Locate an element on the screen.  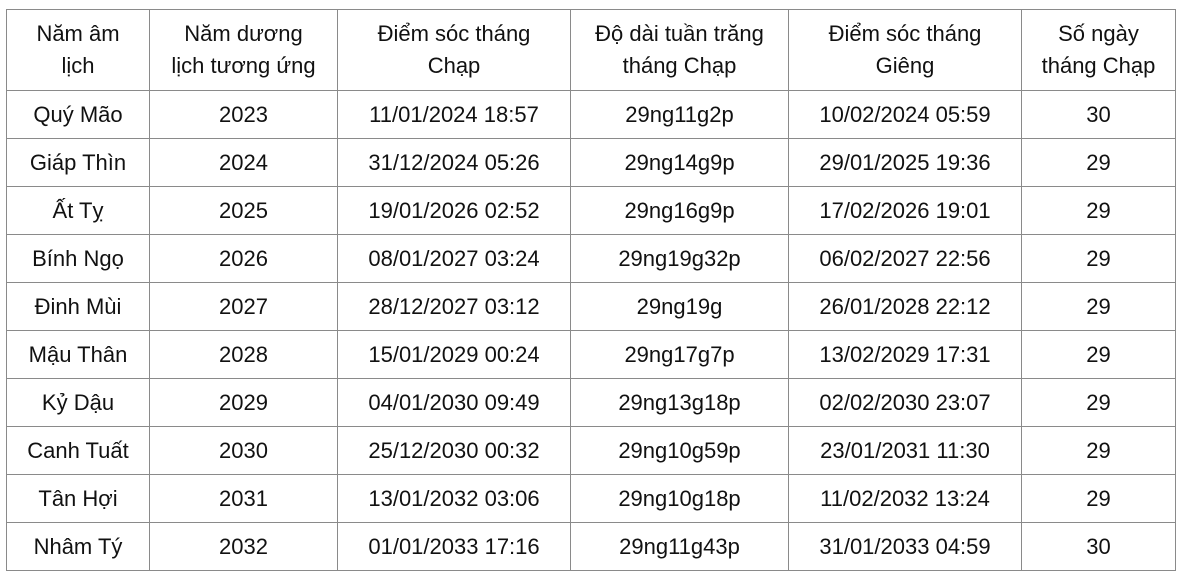
cell-new-moon-12th-month: 31/12/2024 05:26 is located at coordinates (454, 162).